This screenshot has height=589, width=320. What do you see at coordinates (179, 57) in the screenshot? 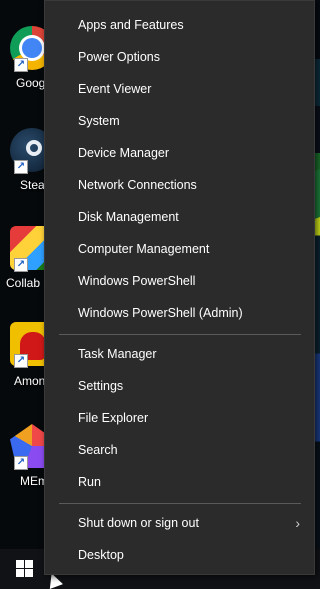
I see `menu-item-power-options: Power Options` at bounding box center [179, 57].